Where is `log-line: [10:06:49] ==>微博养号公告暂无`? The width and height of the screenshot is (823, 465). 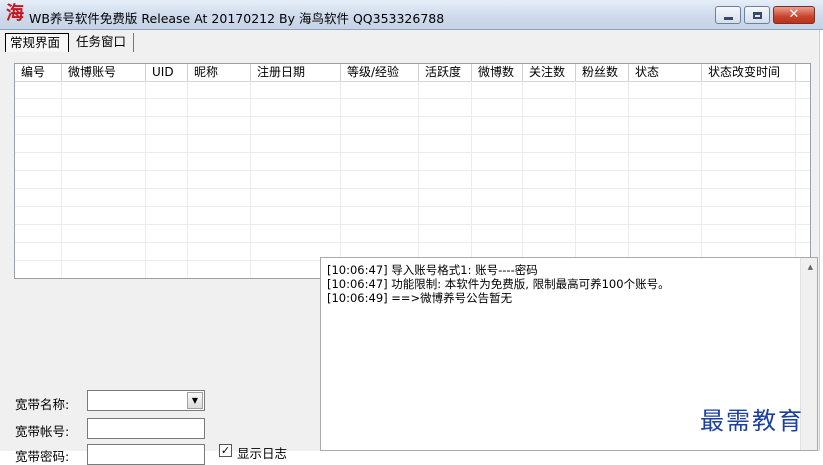 log-line: [10:06:49] ==>微博养号公告暂无 is located at coordinates (420, 298).